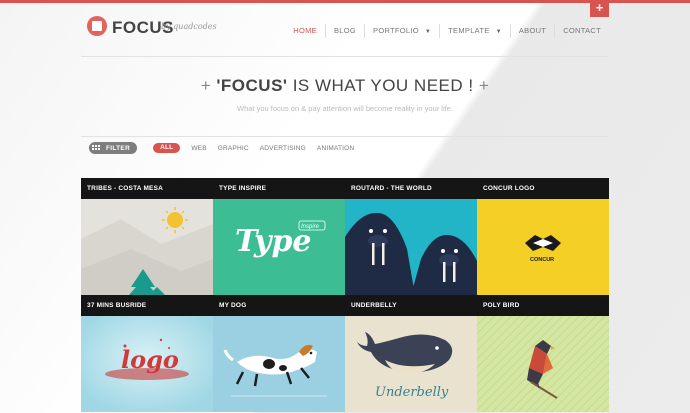 This screenshot has width=690, height=413. I want to click on nav-portfolio: PORTFOLIO ▼, so click(401, 31).